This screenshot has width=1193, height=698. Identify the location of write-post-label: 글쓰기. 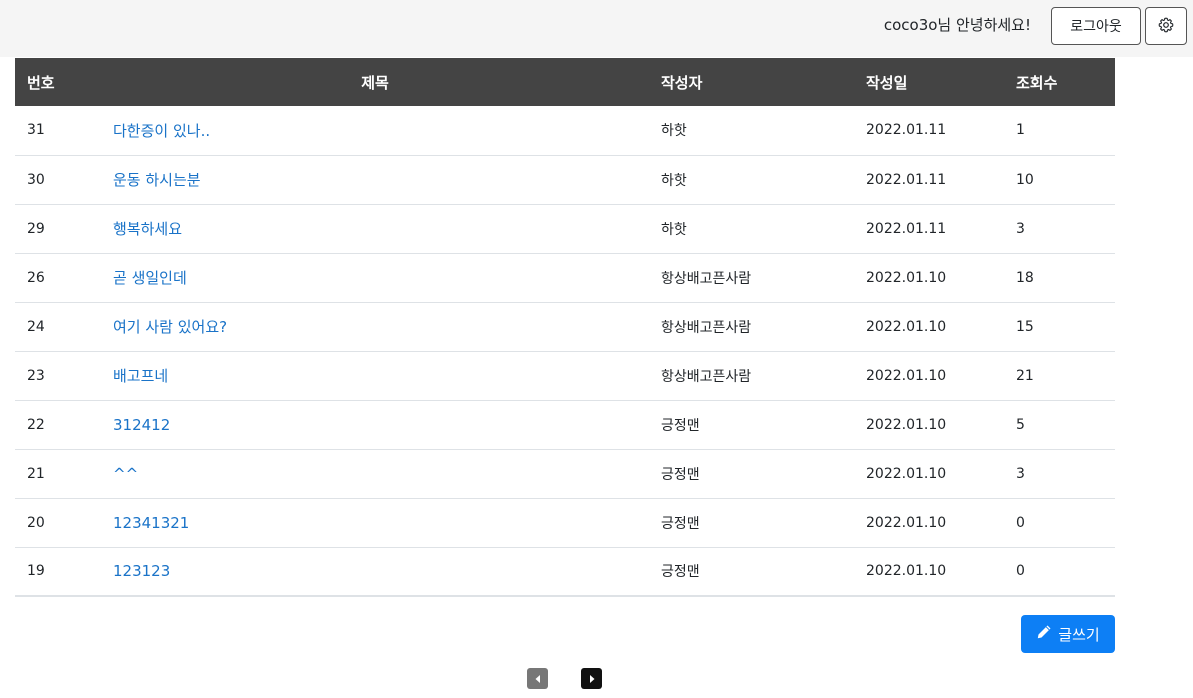
(1079, 634).